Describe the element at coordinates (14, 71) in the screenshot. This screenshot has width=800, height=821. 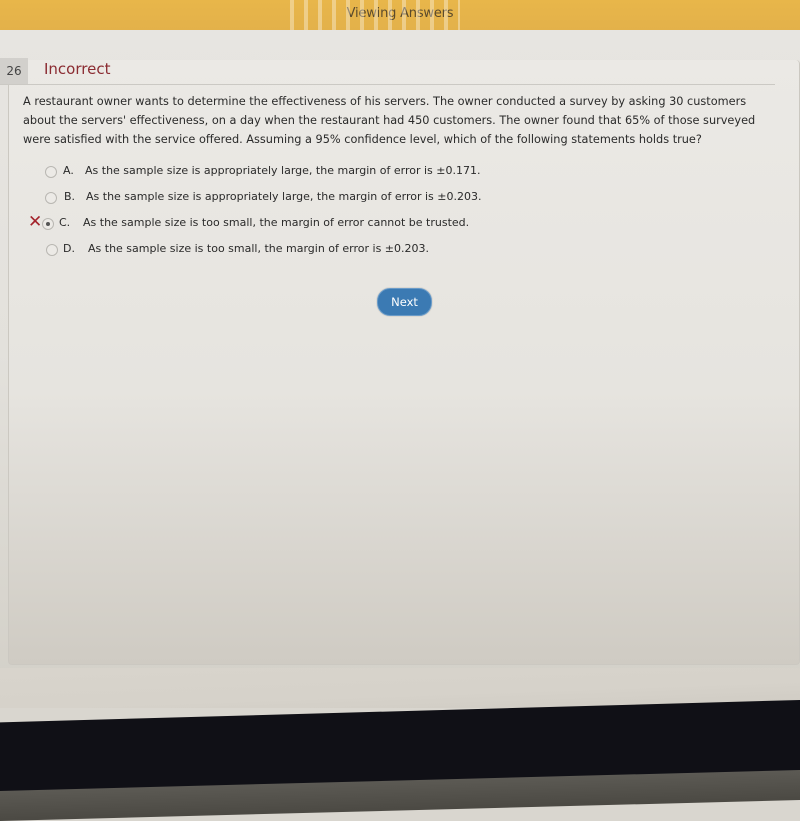
I see `question-number: 26` at that location.